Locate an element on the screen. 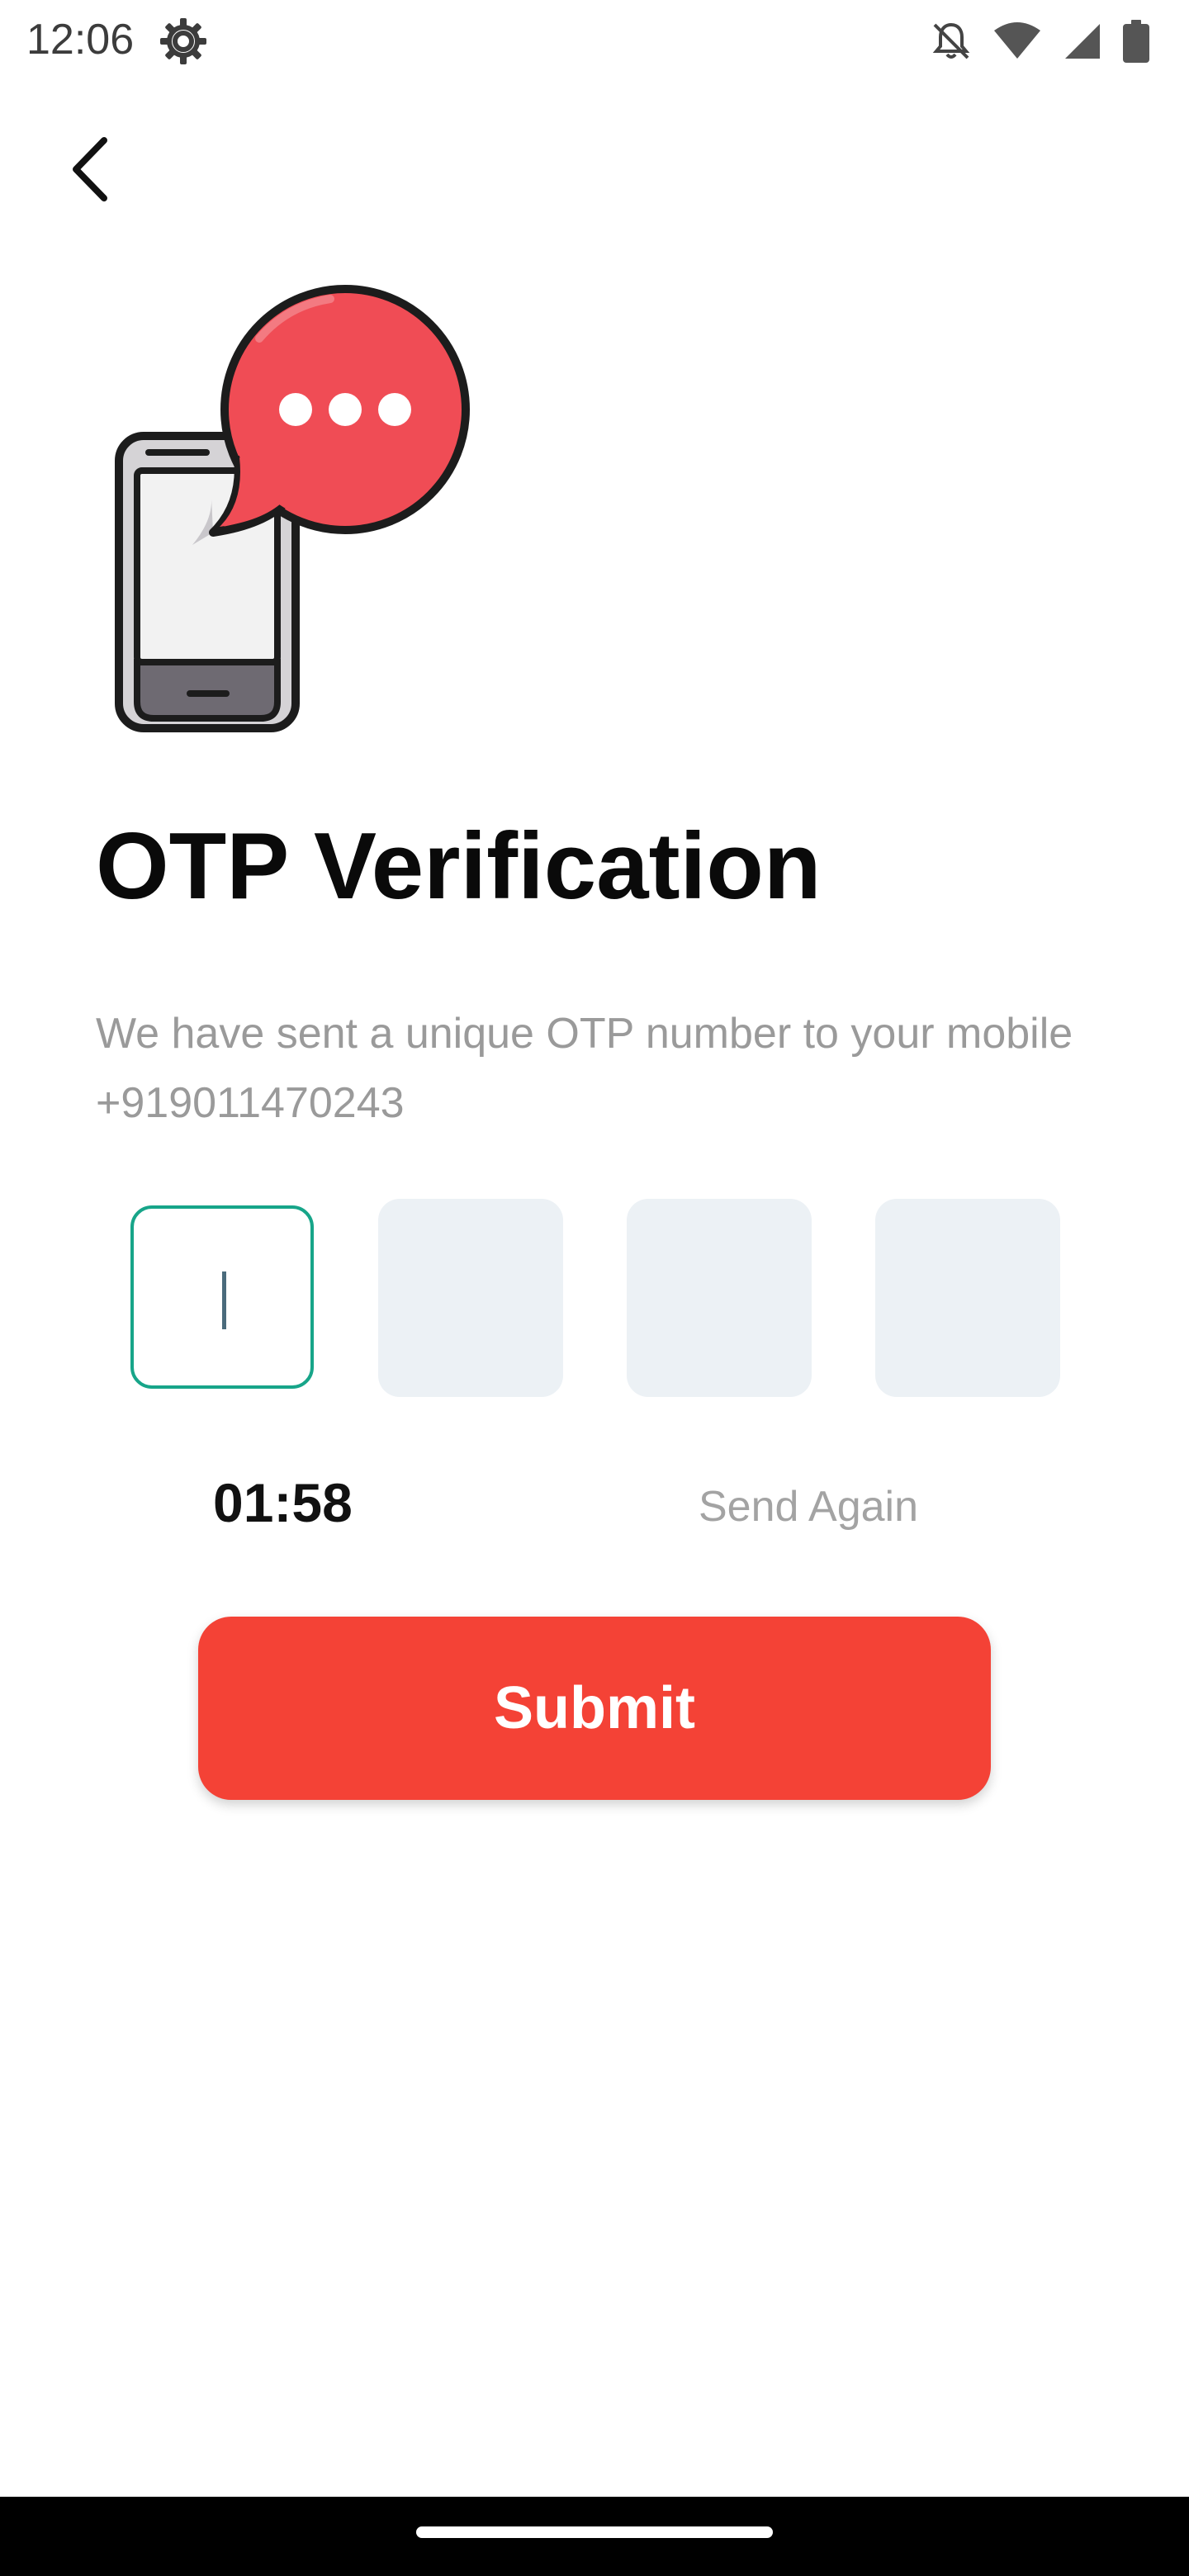 The width and height of the screenshot is (1189, 2576). settings-gear-icon is located at coordinates (183, 41).